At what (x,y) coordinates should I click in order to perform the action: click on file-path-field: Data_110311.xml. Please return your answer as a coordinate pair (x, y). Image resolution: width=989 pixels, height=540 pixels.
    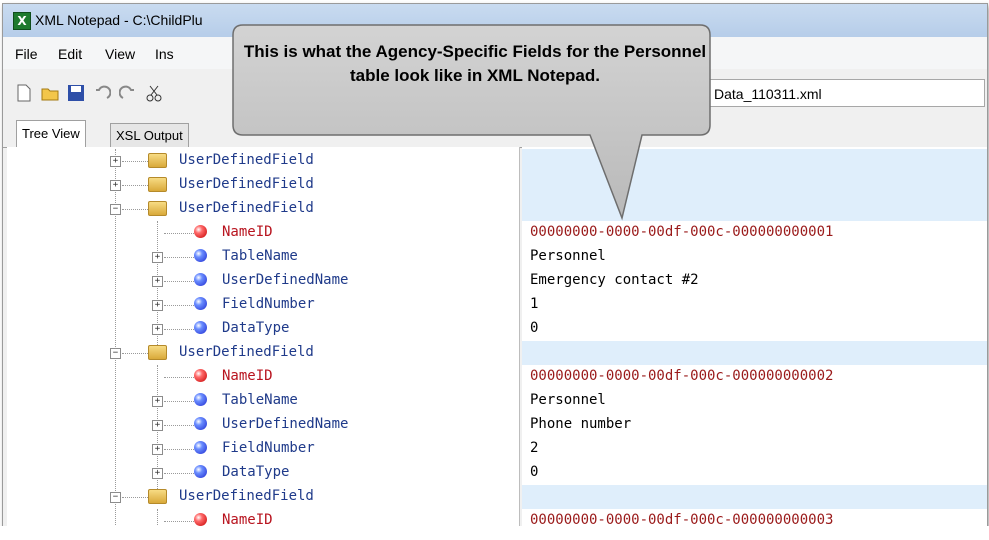
    Looking at the image, I should click on (844, 93).